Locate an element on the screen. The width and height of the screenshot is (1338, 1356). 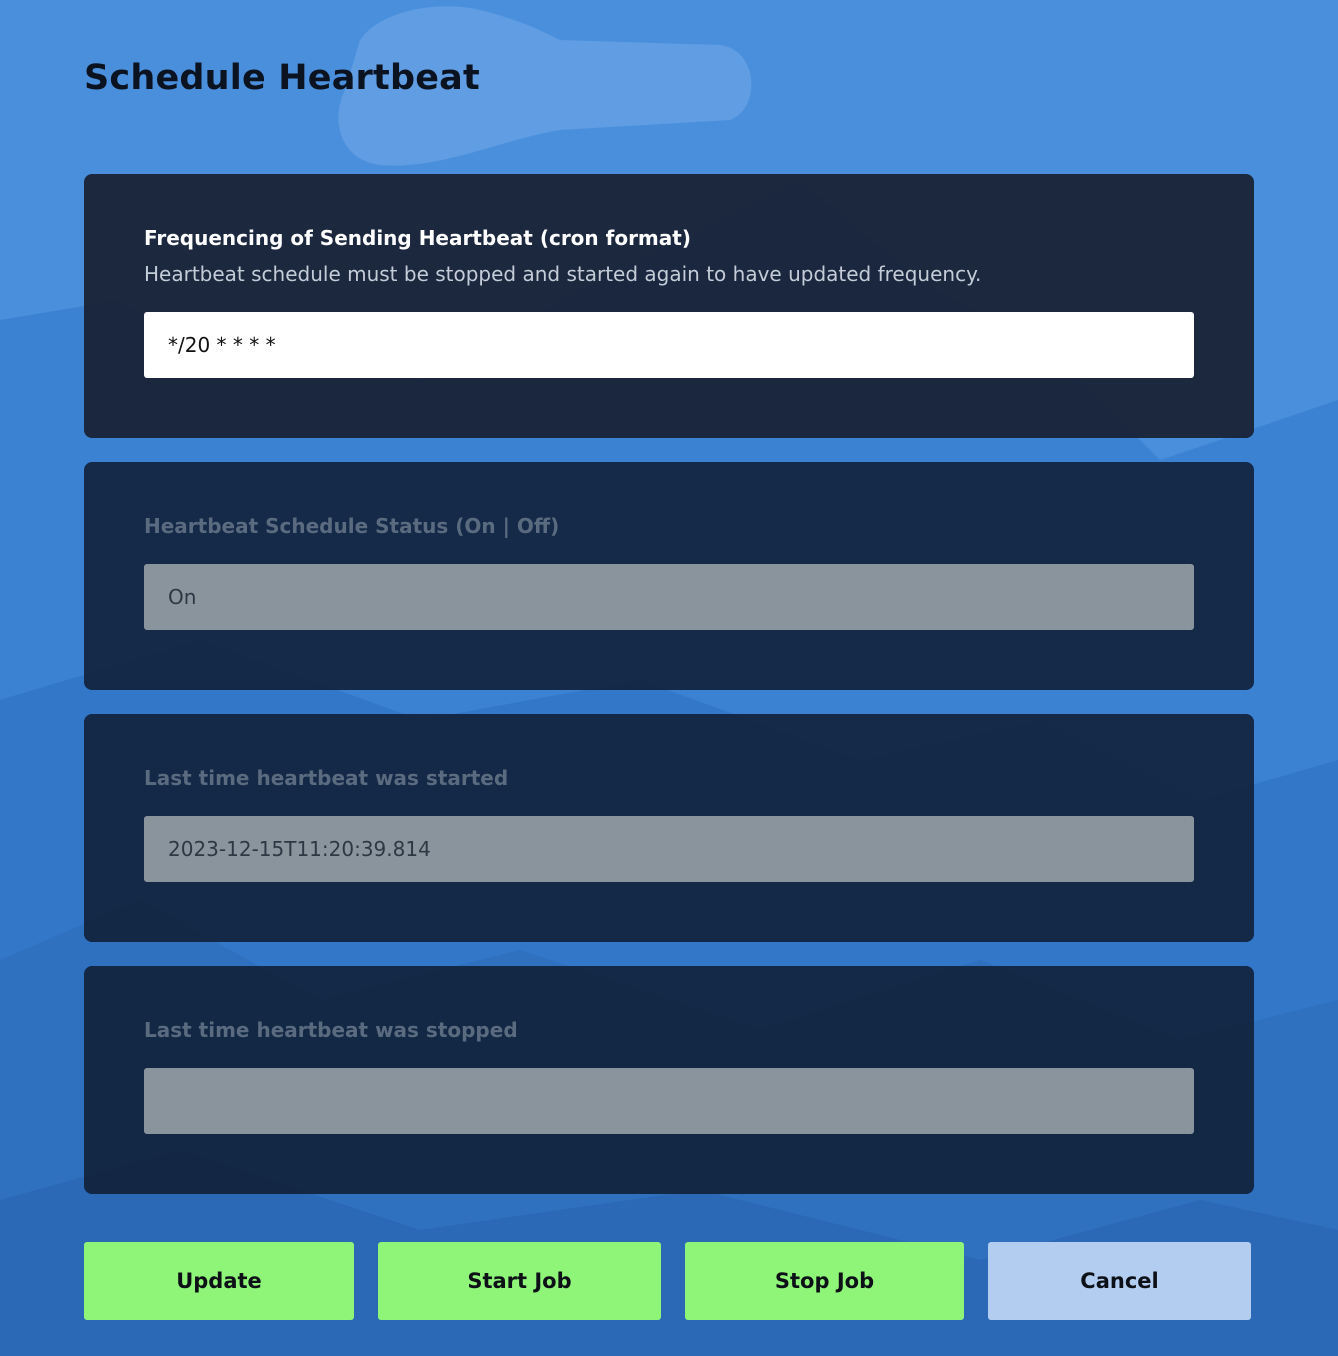
stop-job-button: Stop Job is located at coordinates (824, 1281).